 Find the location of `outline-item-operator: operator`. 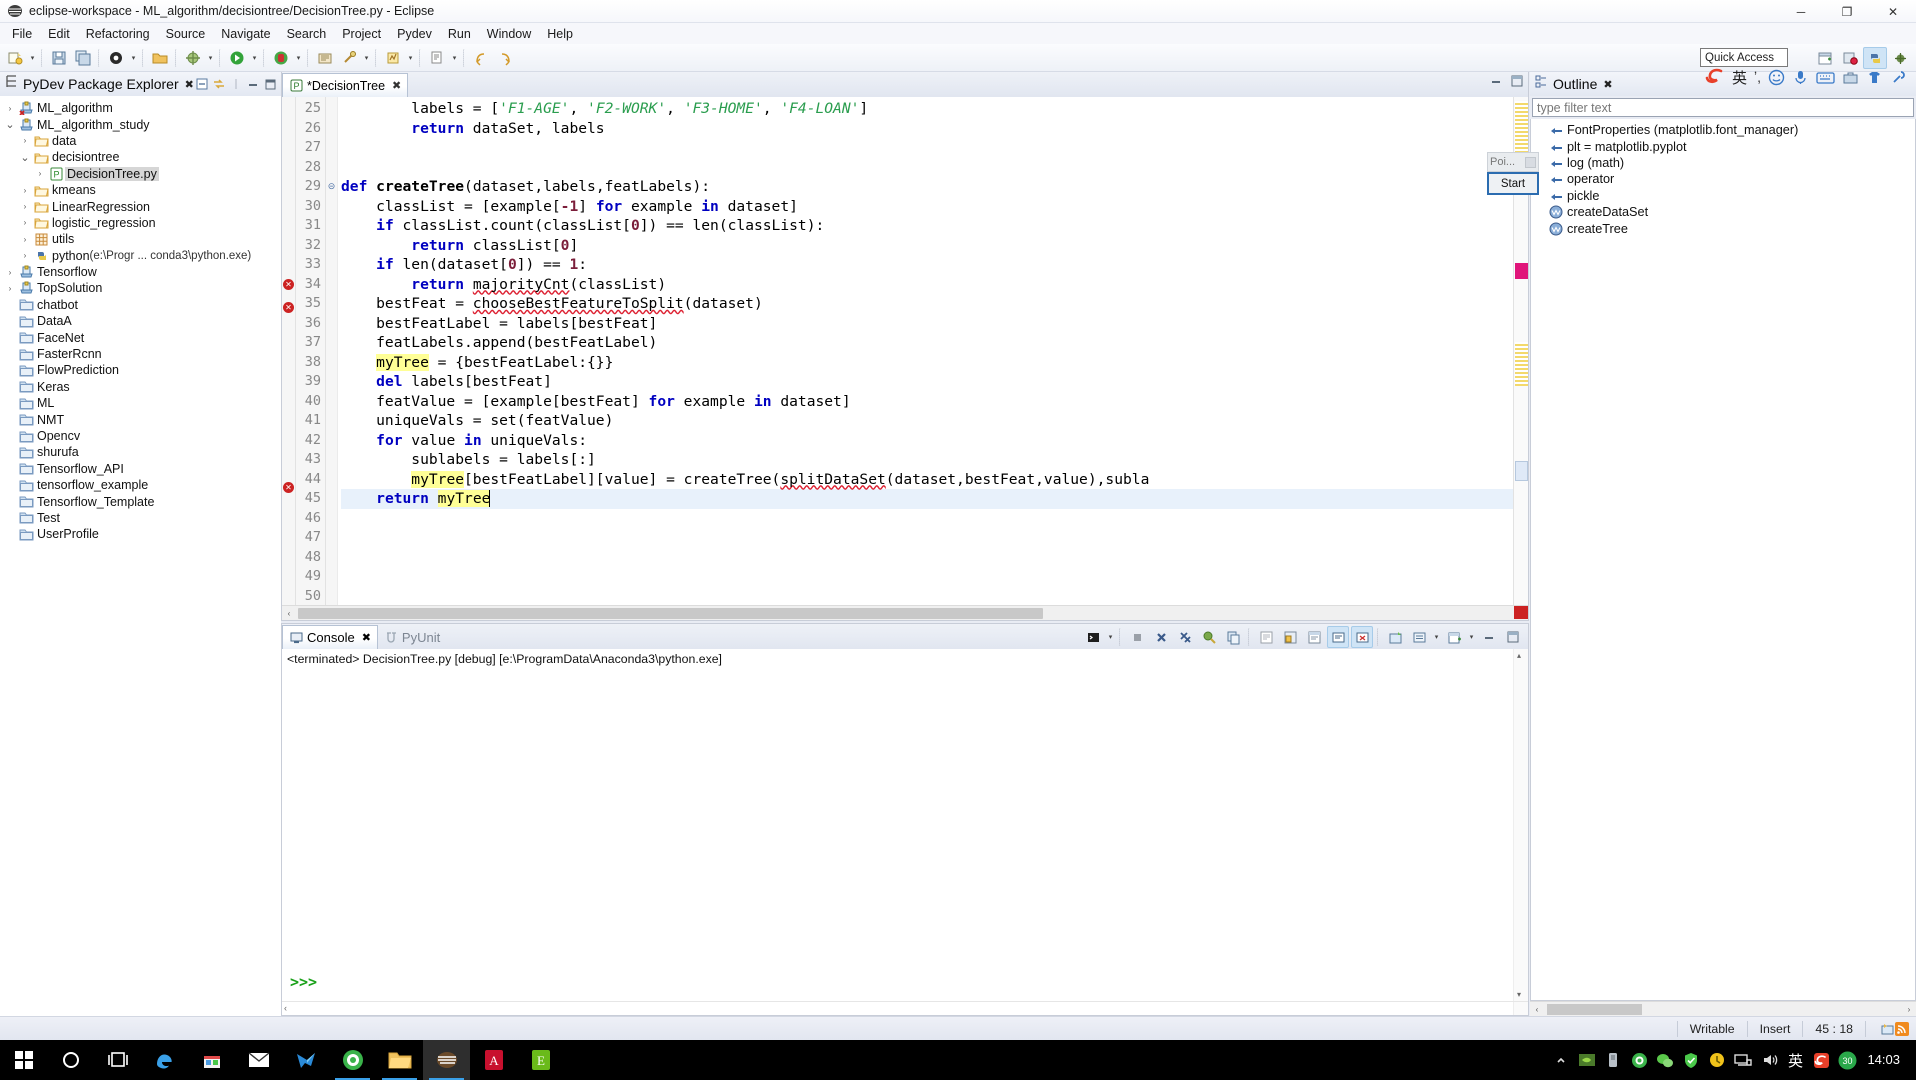

outline-item-operator: operator is located at coordinates (1723, 179).